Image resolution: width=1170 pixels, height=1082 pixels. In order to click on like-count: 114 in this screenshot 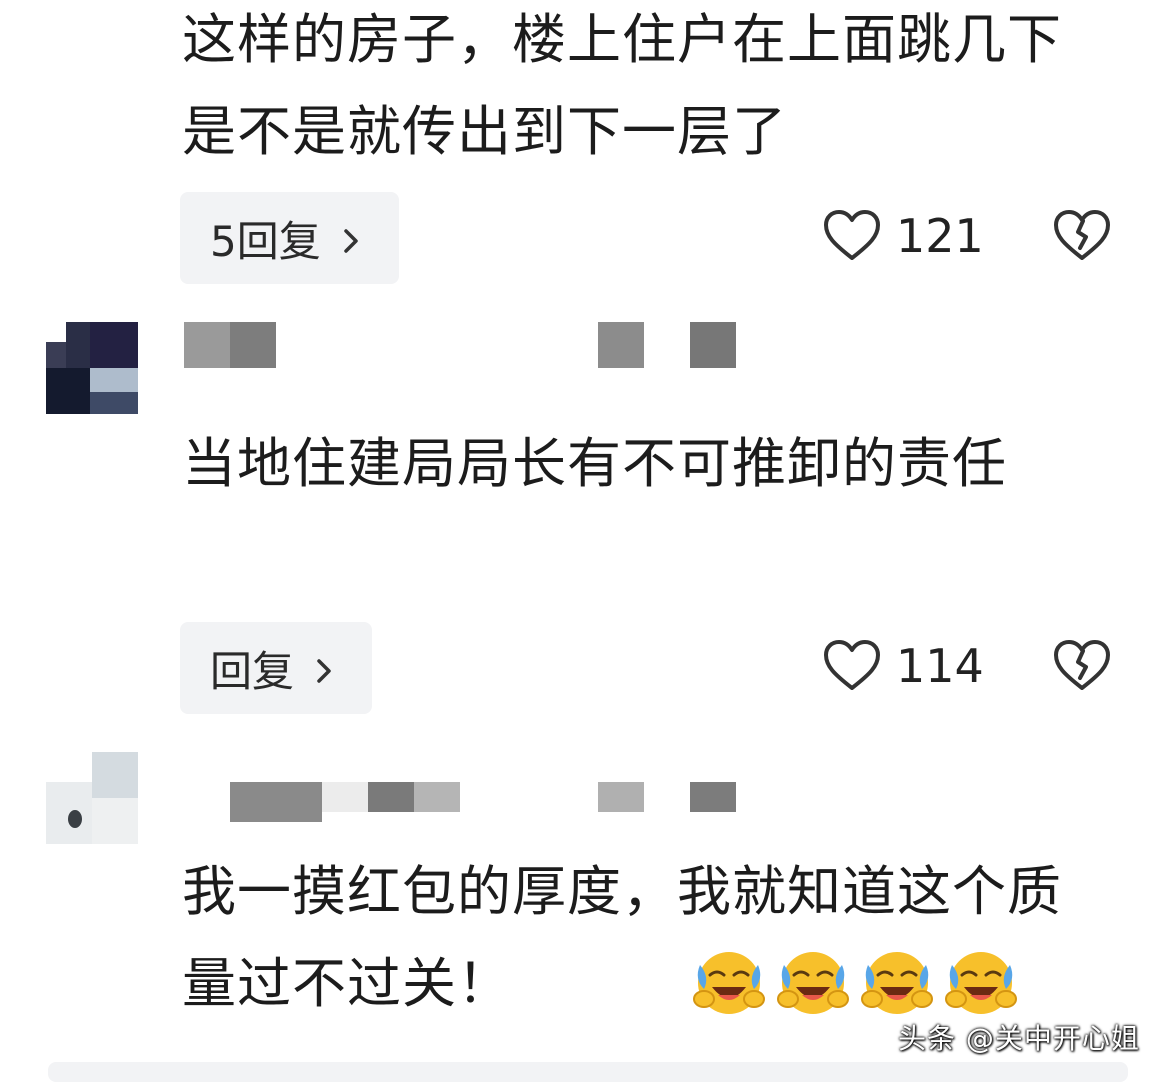, I will do `click(940, 666)`.